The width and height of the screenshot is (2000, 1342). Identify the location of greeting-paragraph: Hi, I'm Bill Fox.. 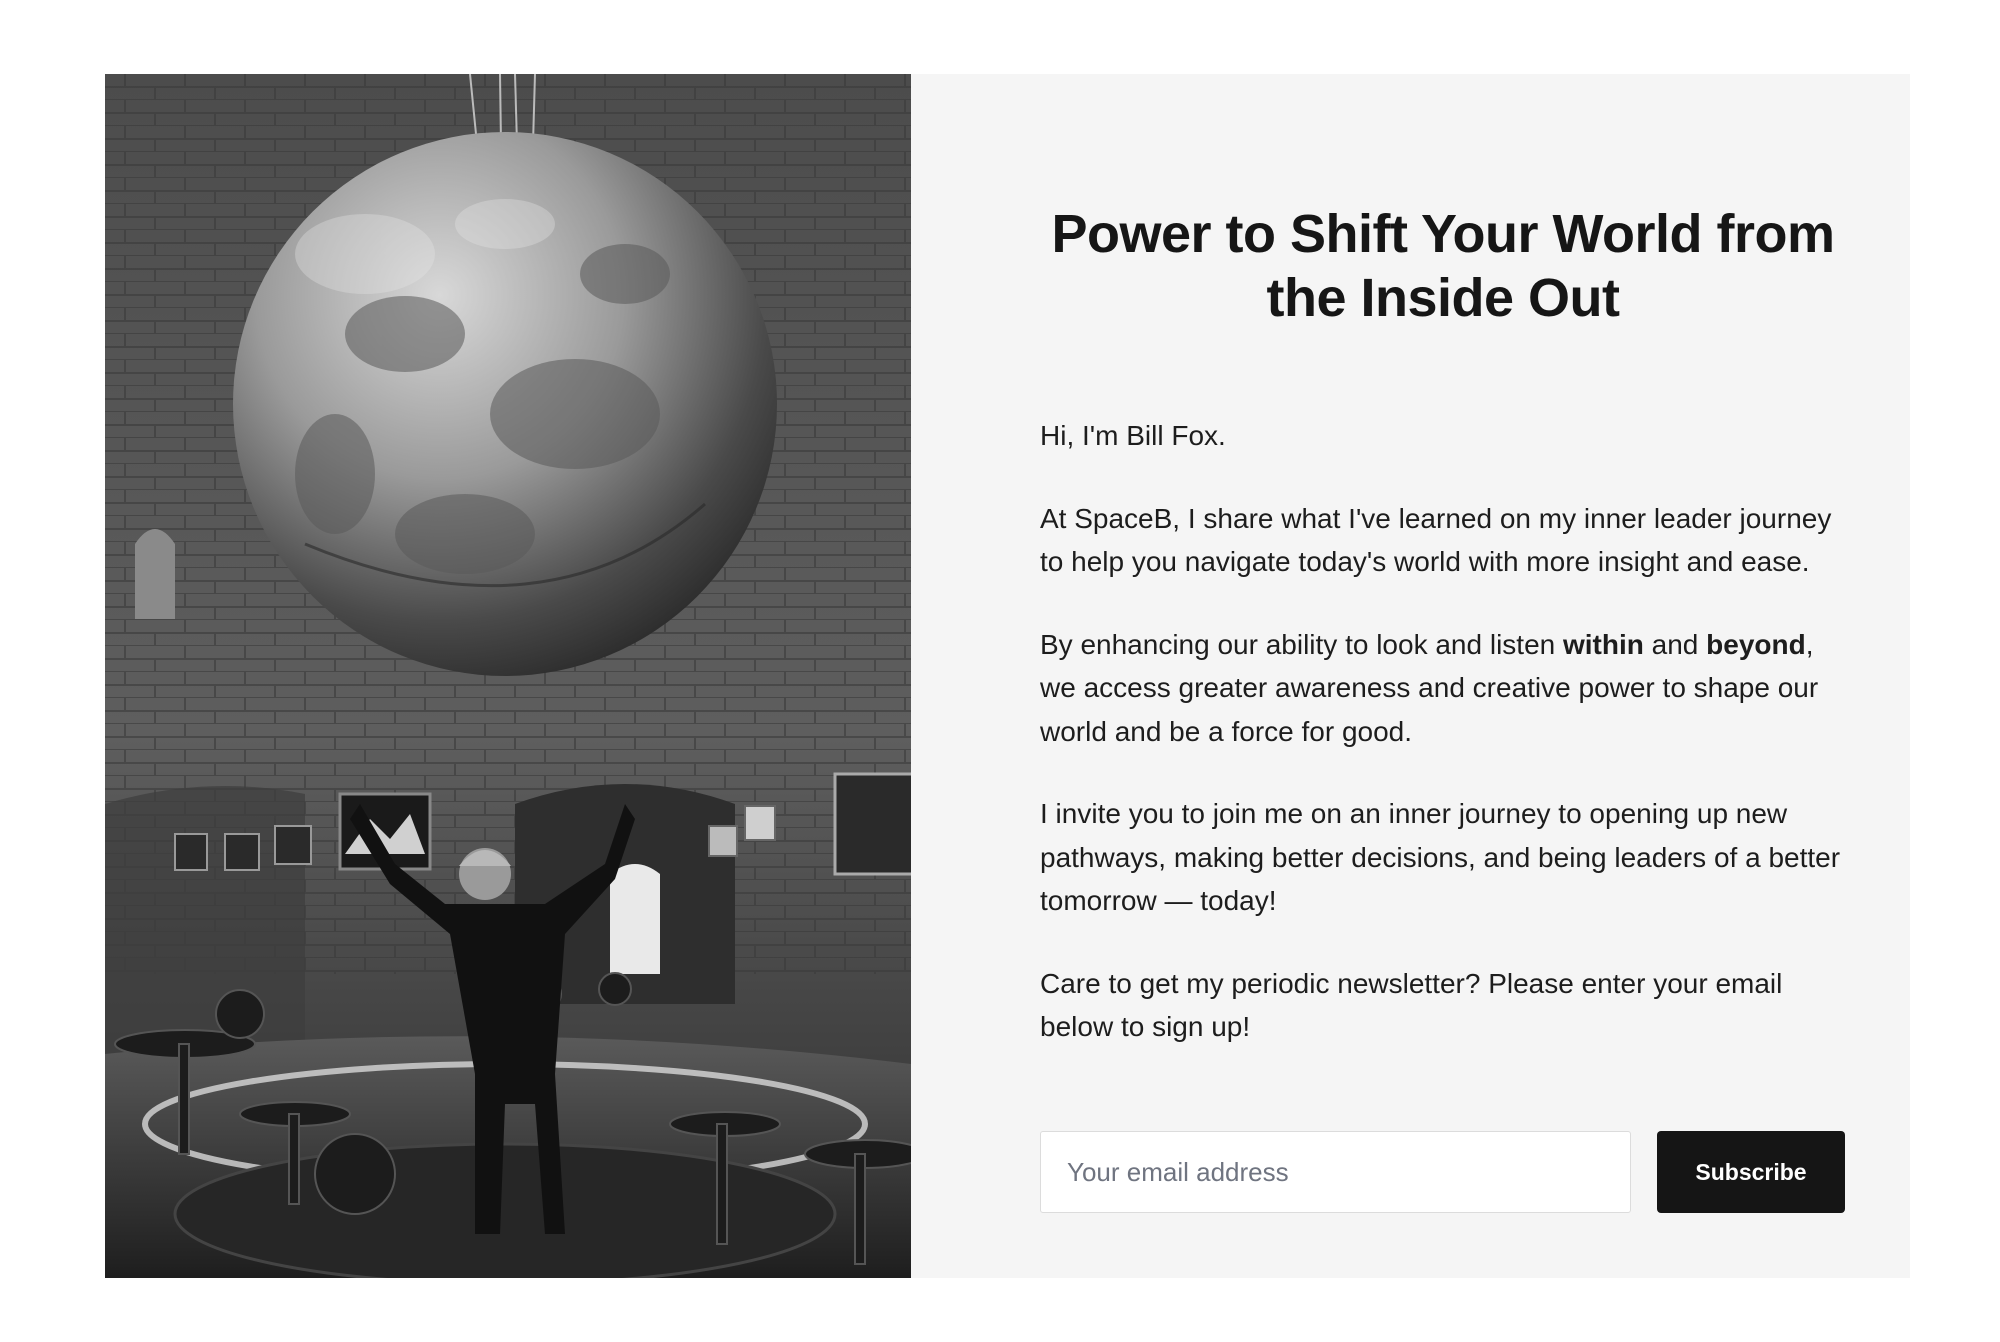
(1133, 435).